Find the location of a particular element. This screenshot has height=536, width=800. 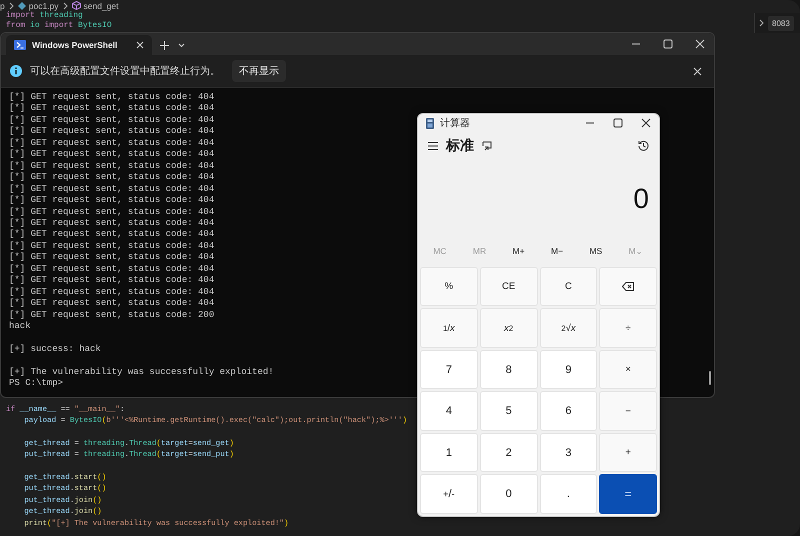

breadcrumb-item: poc1.py is located at coordinates (43, 5).